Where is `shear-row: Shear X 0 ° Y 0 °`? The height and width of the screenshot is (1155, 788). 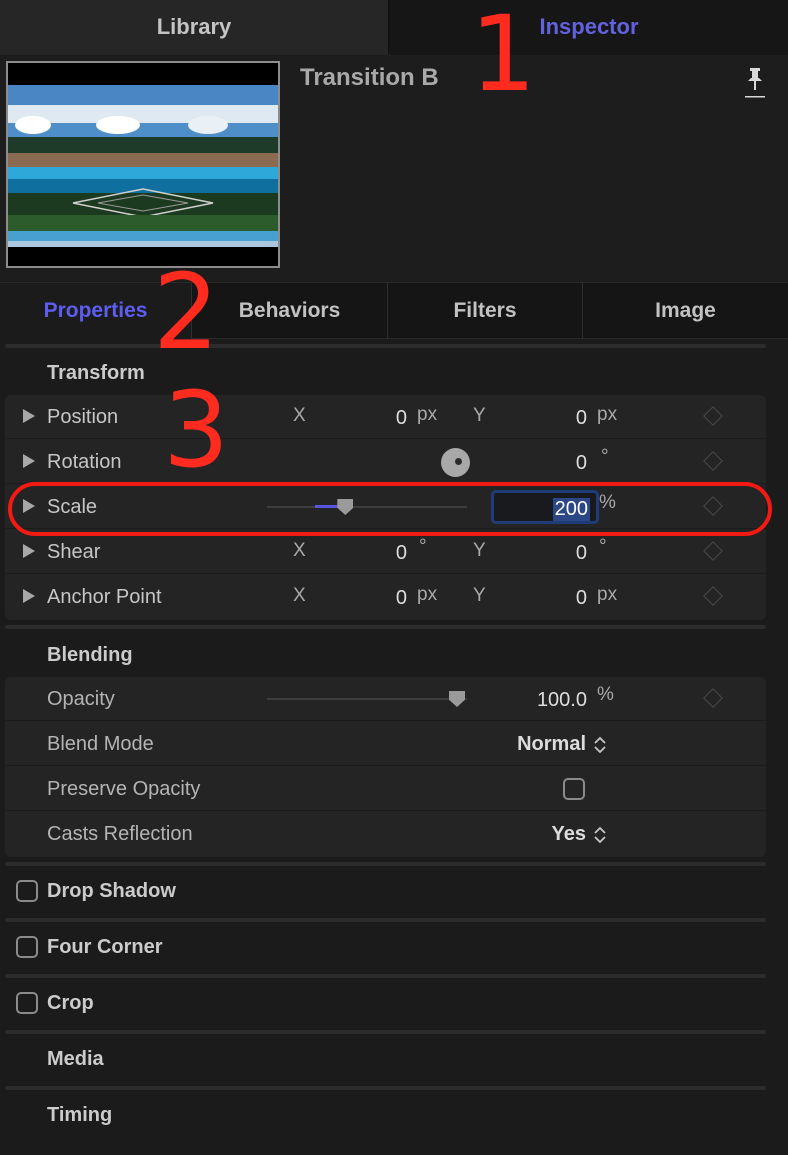
shear-row: Shear X 0 ° Y 0 ° is located at coordinates (385, 552).